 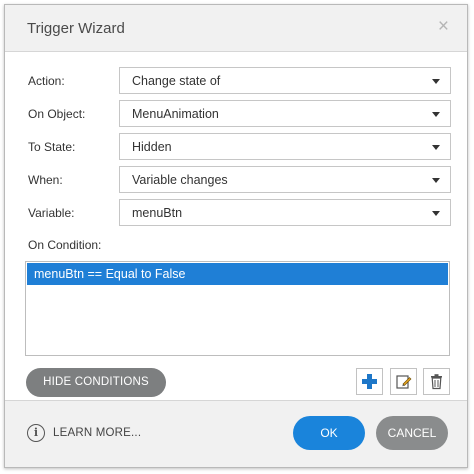 What do you see at coordinates (96, 382) in the screenshot?
I see `hide-conditions-button: HIDE CONDITIONS` at bounding box center [96, 382].